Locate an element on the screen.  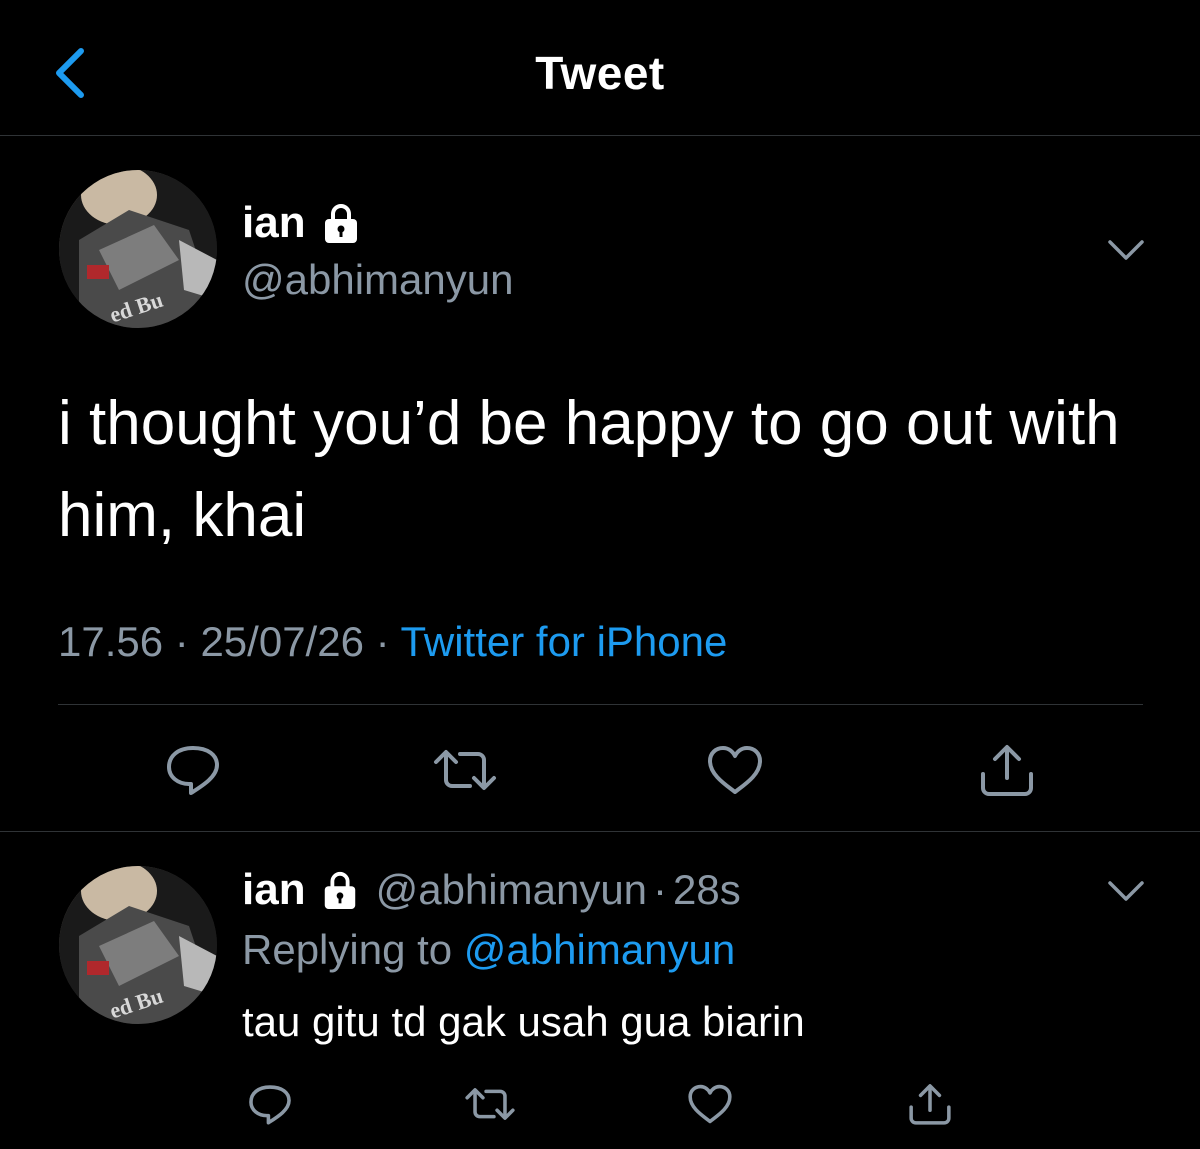
top-nav-bar: Tweet is located at coordinates (600, 68).